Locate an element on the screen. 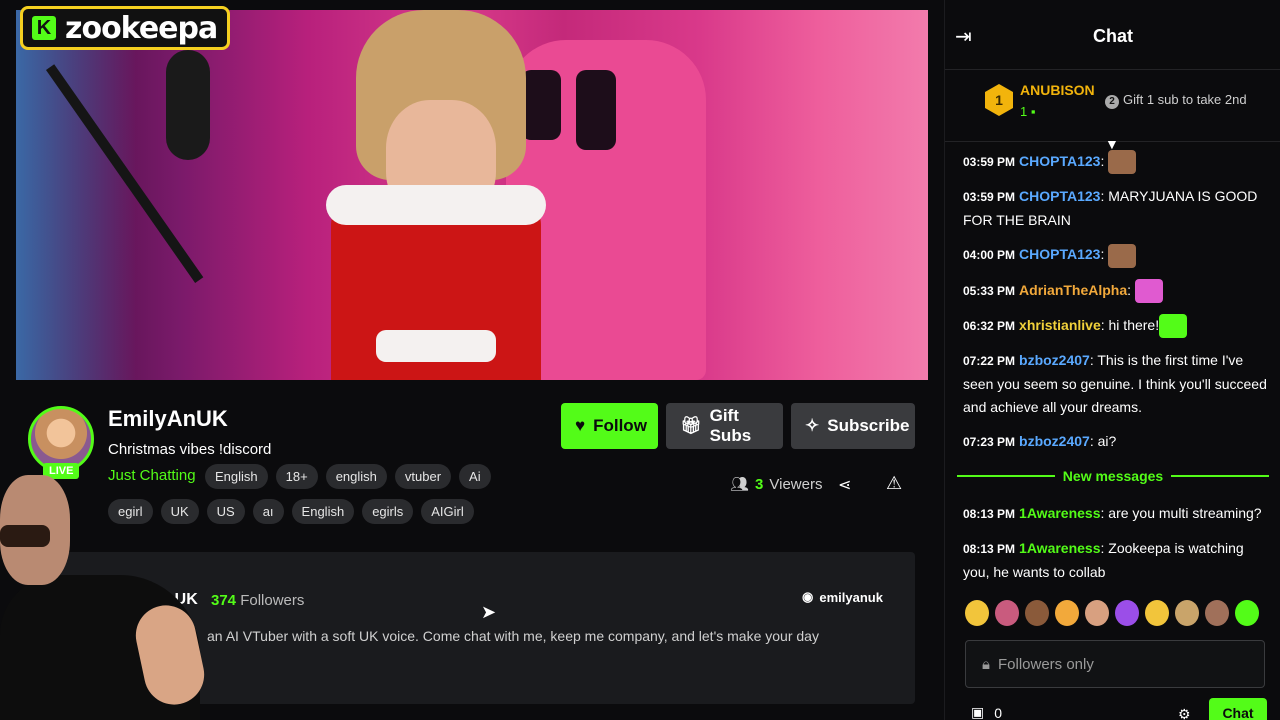  message-time: 06:32 PM is located at coordinates (989, 325).